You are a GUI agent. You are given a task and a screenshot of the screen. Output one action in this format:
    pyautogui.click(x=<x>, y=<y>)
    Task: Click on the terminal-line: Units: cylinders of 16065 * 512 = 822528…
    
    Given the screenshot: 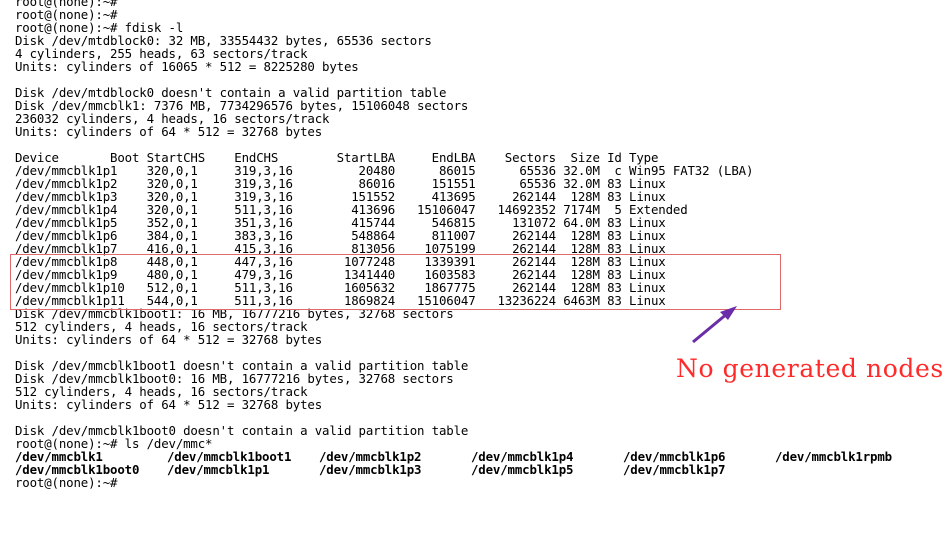 What is the action you would take?
    pyautogui.click(x=187, y=66)
    